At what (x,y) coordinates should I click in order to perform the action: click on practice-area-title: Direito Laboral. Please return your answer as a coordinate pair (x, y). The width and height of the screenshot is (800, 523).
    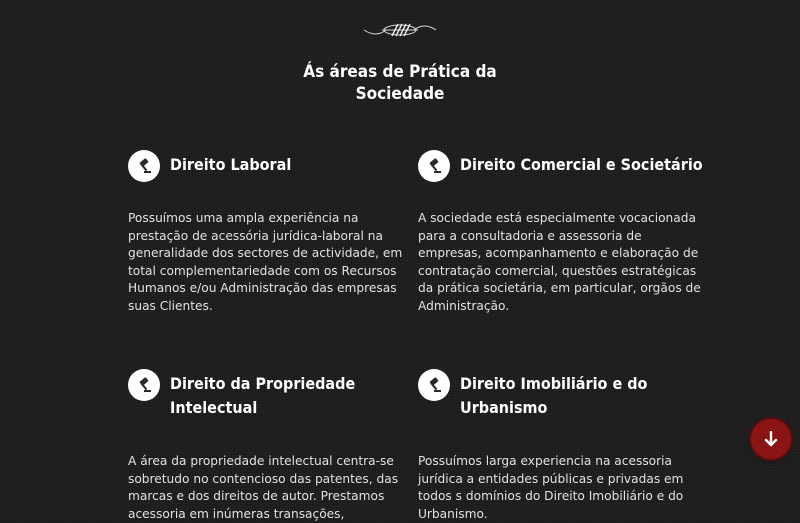
    Looking at the image, I should click on (285, 165).